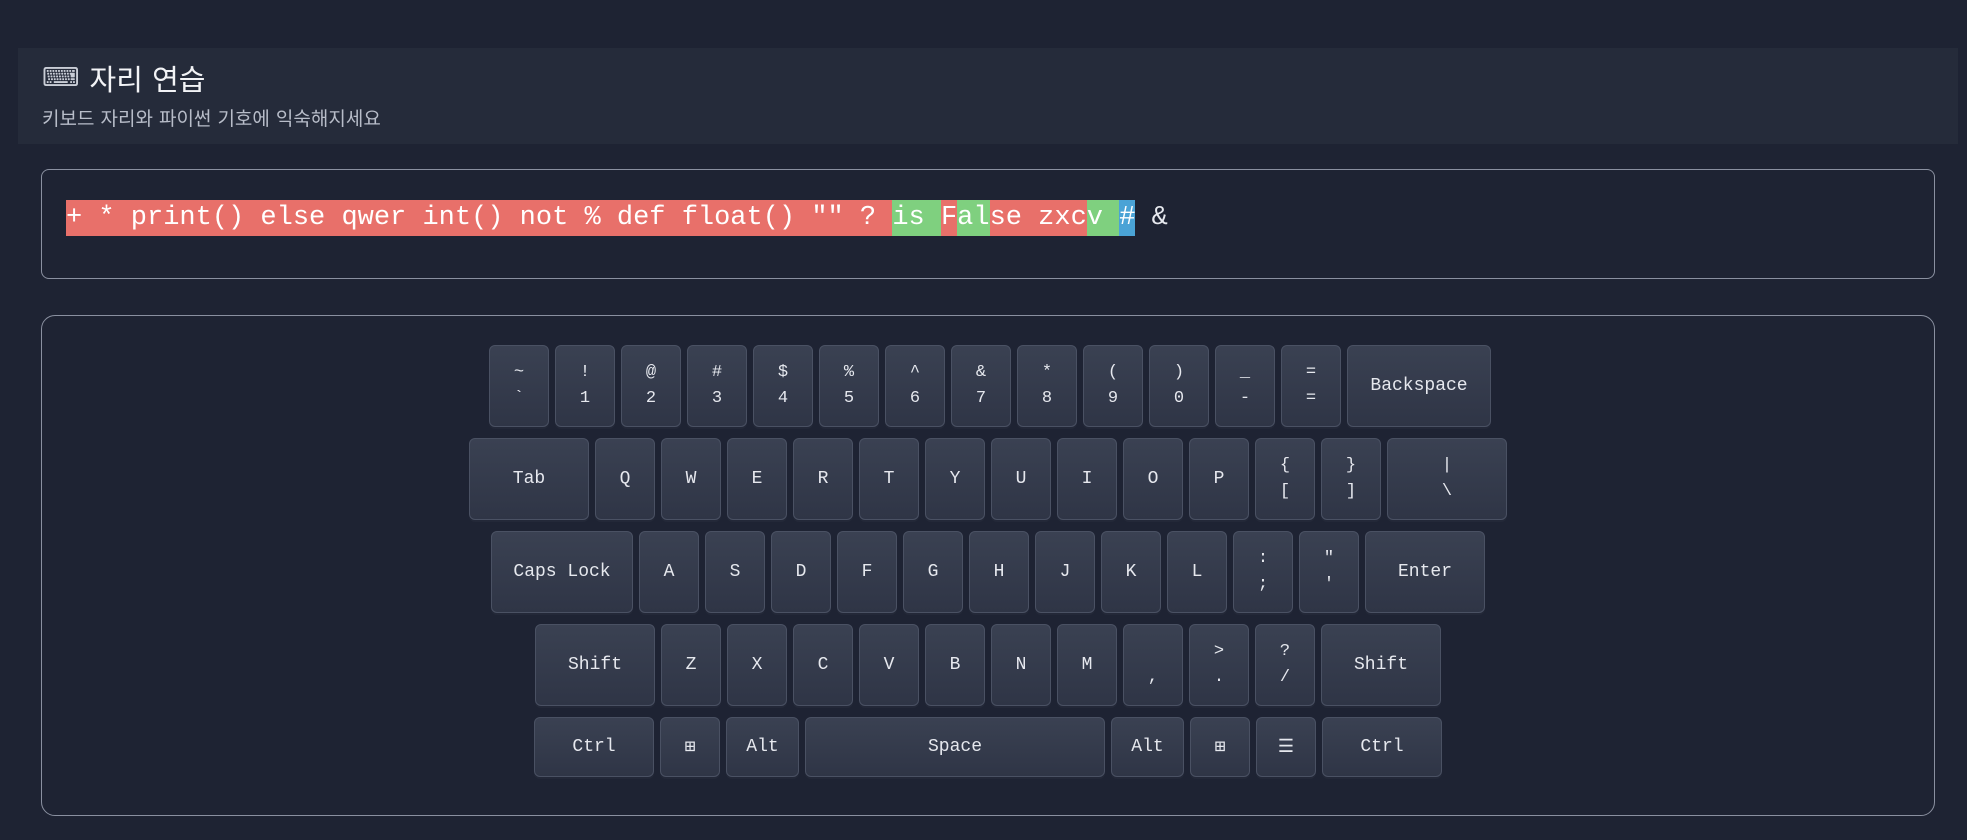  What do you see at coordinates (889, 479) in the screenshot?
I see `key-t: T` at bounding box center [889, 479].